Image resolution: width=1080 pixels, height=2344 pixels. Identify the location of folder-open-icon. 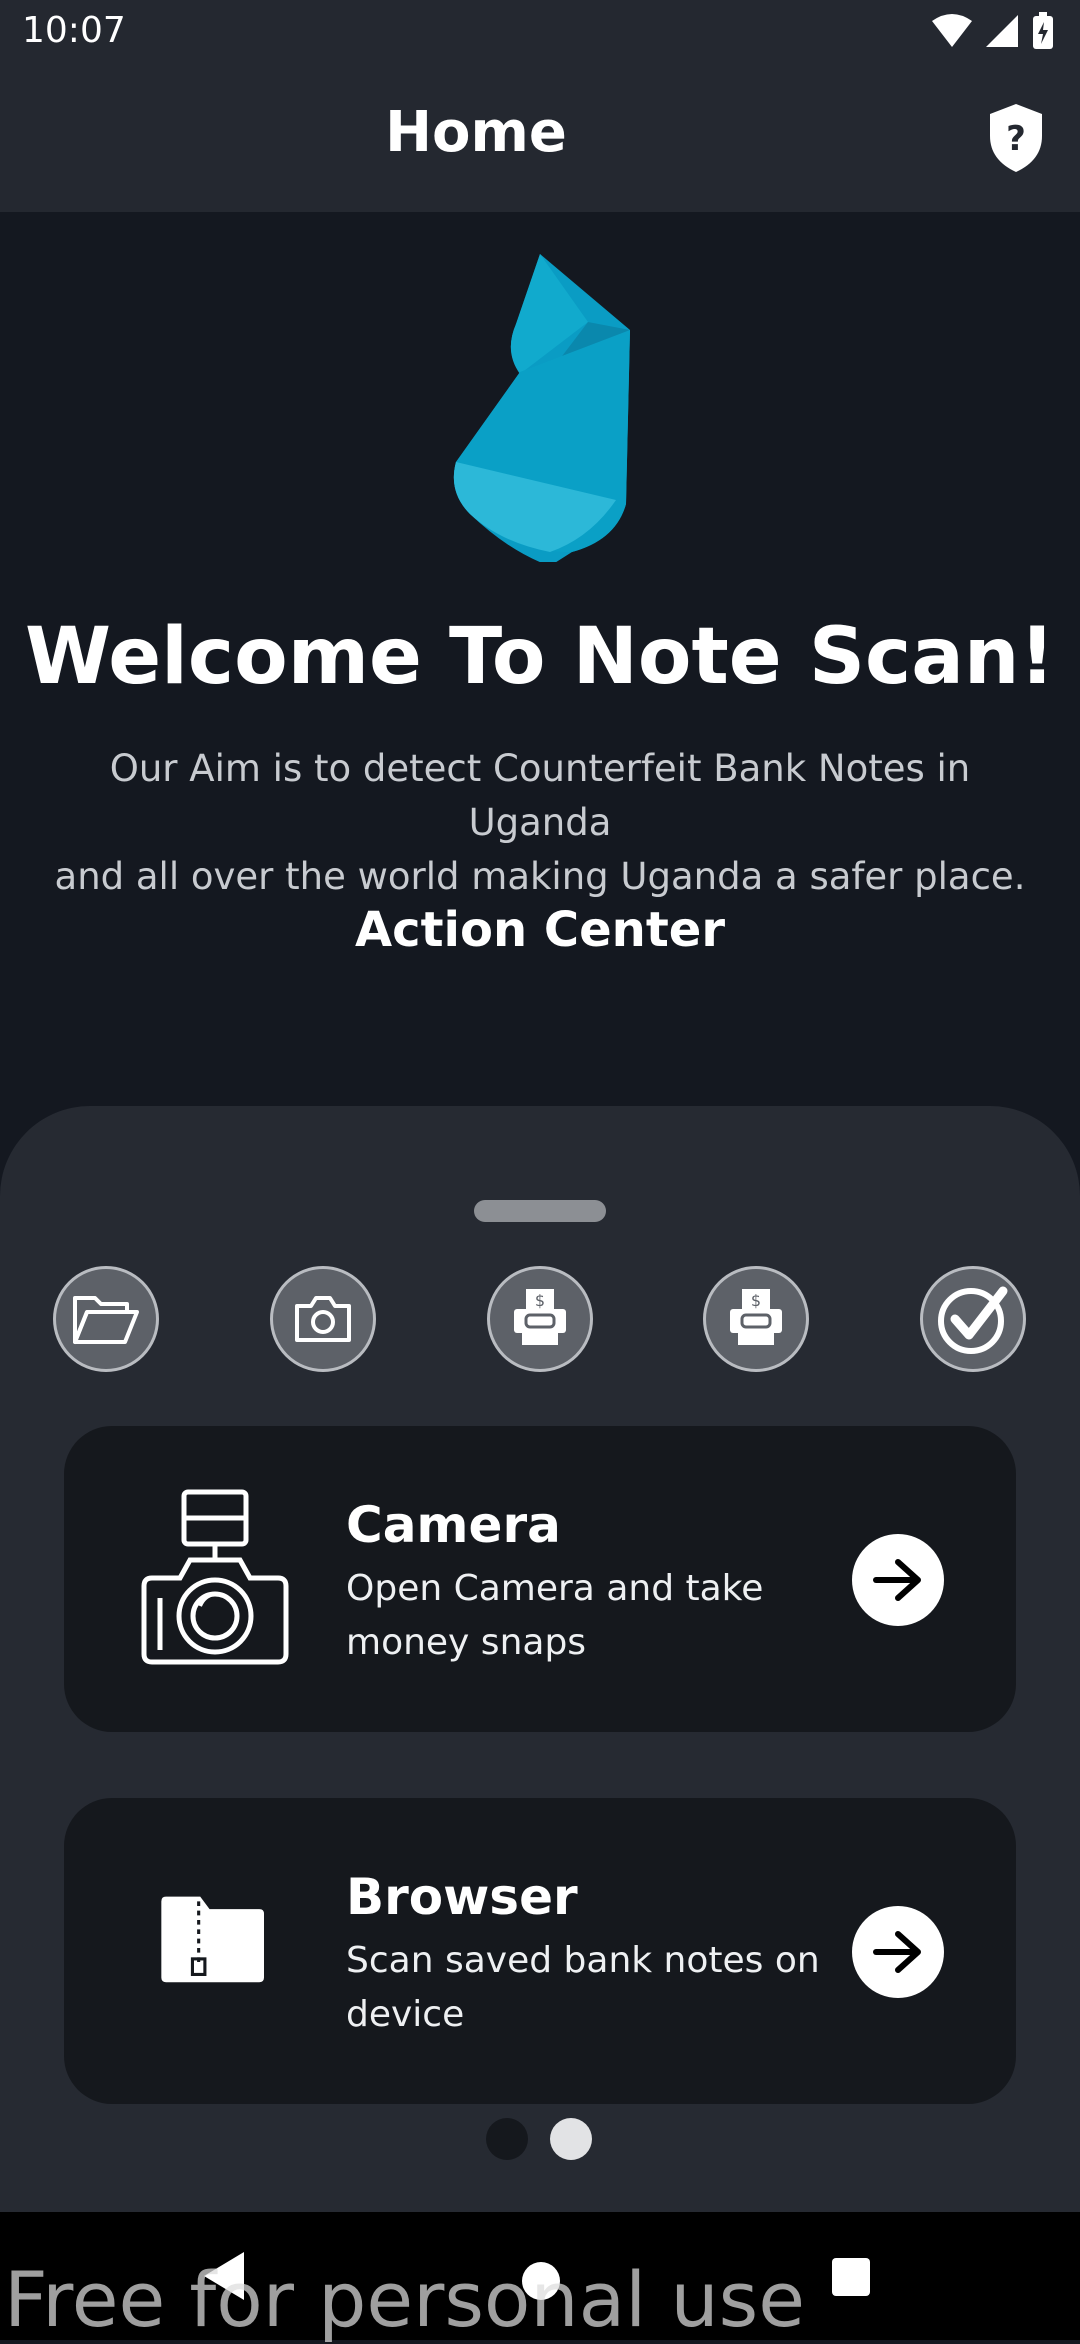
(106, 1320).